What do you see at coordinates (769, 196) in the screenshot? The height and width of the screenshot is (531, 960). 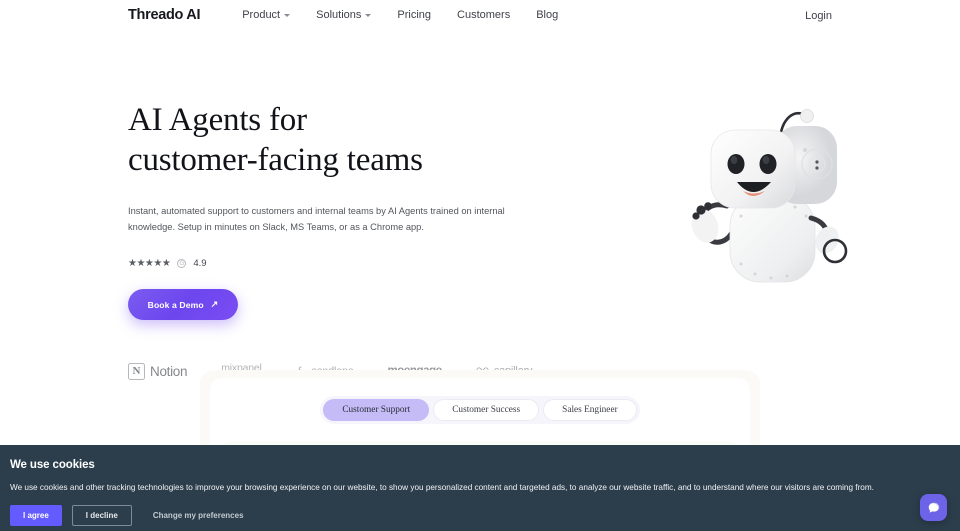 I see `robot-mascot-icon` at bounding box center [769, 196].